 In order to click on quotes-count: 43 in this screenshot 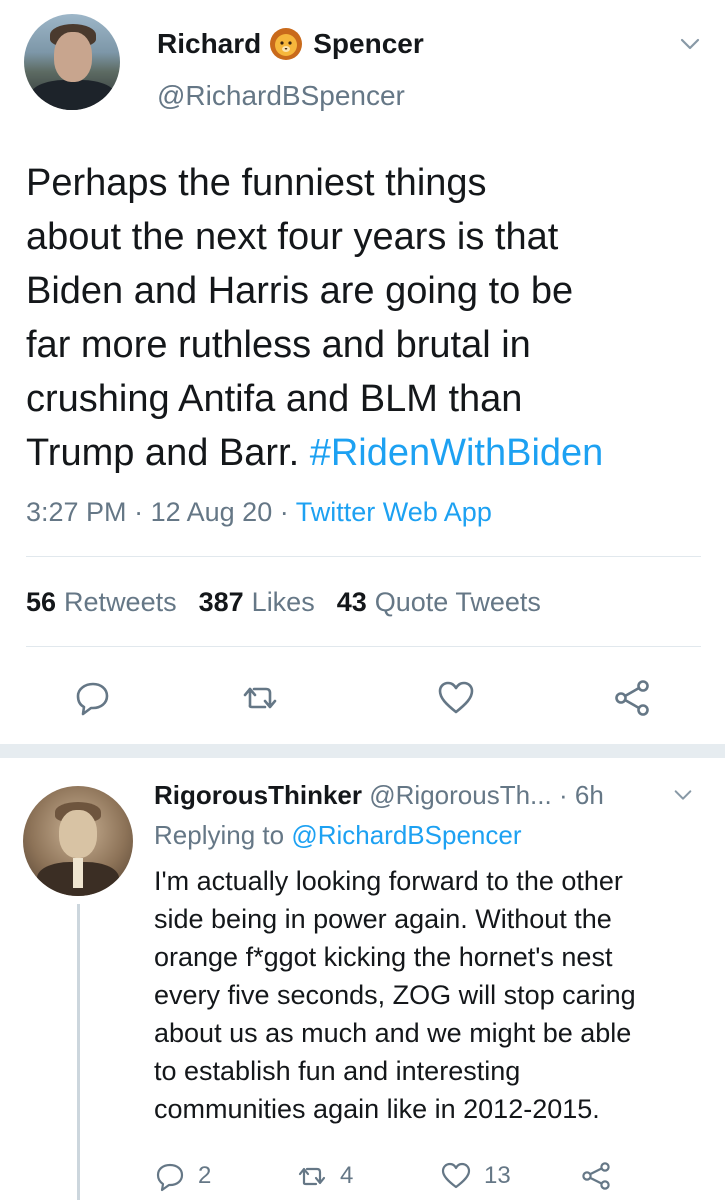, I will do `click(351, 602)`.